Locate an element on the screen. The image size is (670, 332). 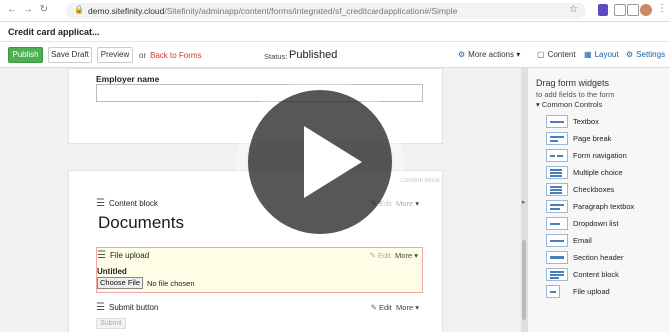
widget-item-file-upload: File upload is located at coordinates (607, 291).